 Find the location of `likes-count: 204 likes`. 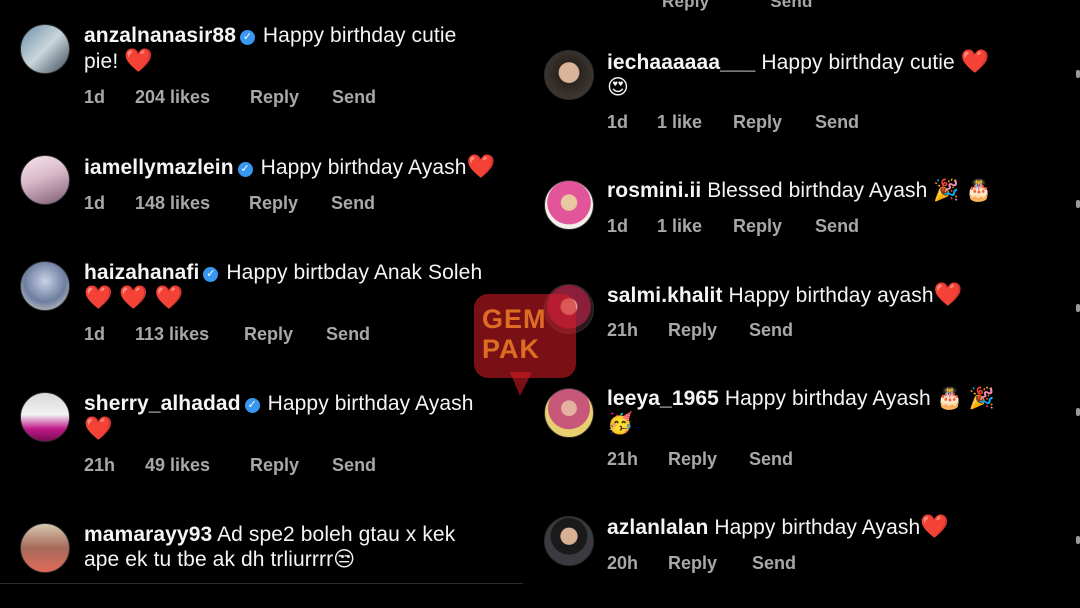

likes-count: 204 likes is located at coordinates (190, 97).